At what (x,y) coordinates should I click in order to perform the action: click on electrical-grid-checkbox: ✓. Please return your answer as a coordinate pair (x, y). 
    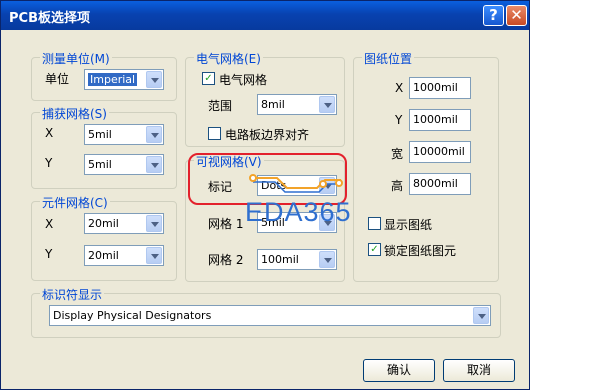
    Looking at the image, I should click on (208, 78).